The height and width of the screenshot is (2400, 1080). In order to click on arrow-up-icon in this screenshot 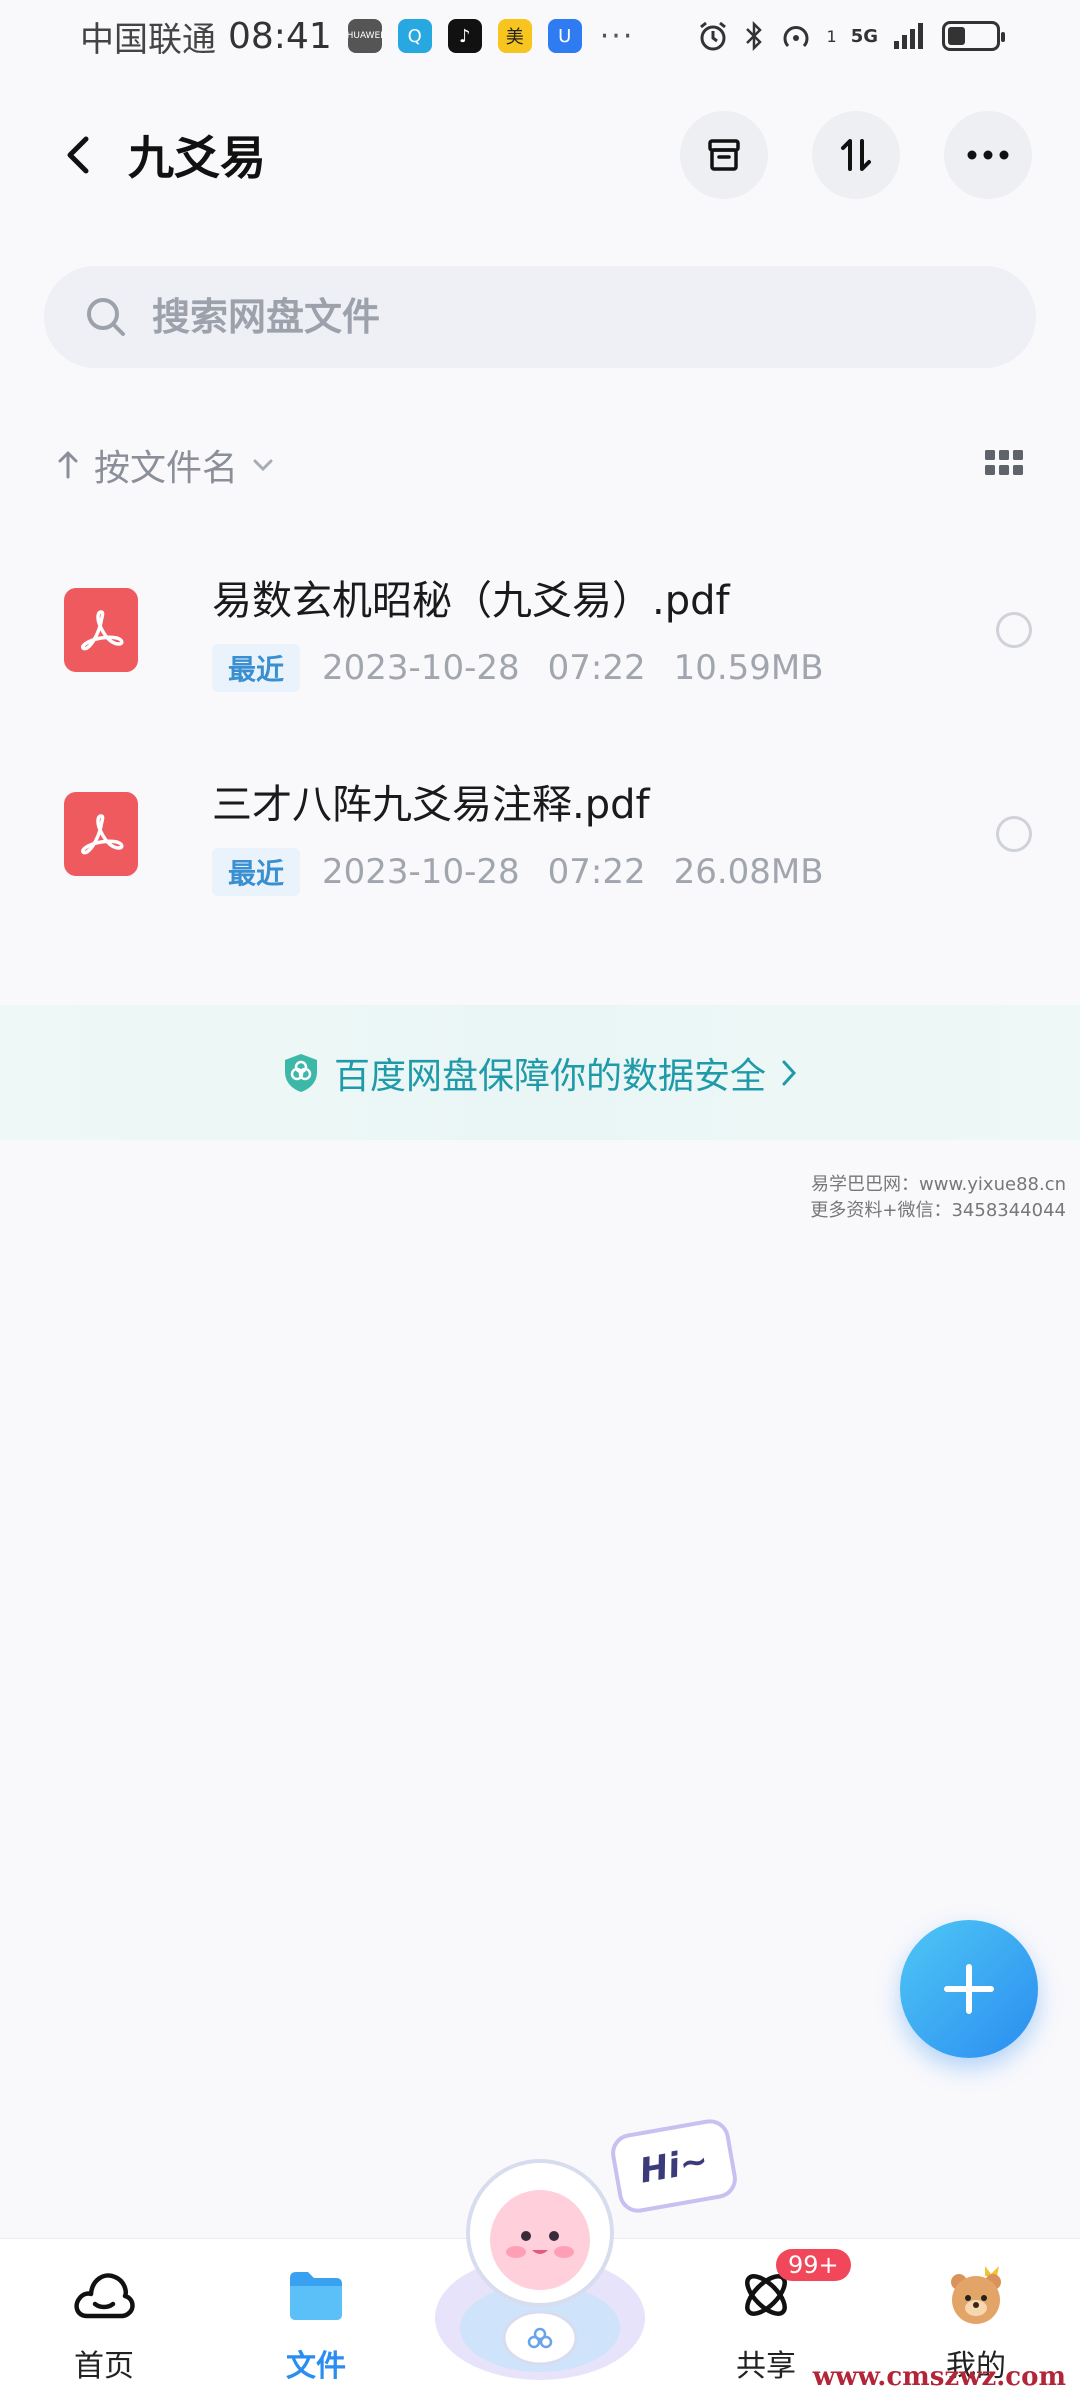, I will do `click(68, 465)`.